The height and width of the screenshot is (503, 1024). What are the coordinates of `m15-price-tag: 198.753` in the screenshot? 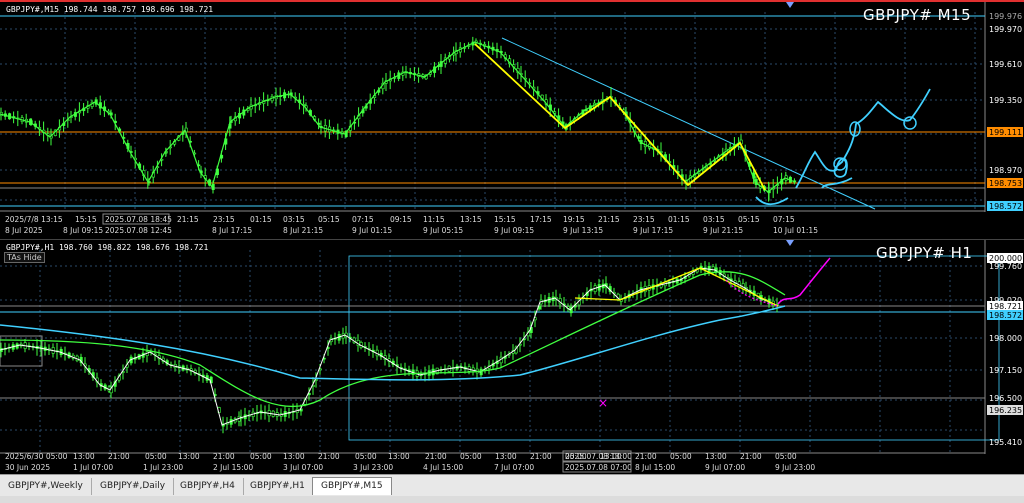 It's located at (1005, 183).